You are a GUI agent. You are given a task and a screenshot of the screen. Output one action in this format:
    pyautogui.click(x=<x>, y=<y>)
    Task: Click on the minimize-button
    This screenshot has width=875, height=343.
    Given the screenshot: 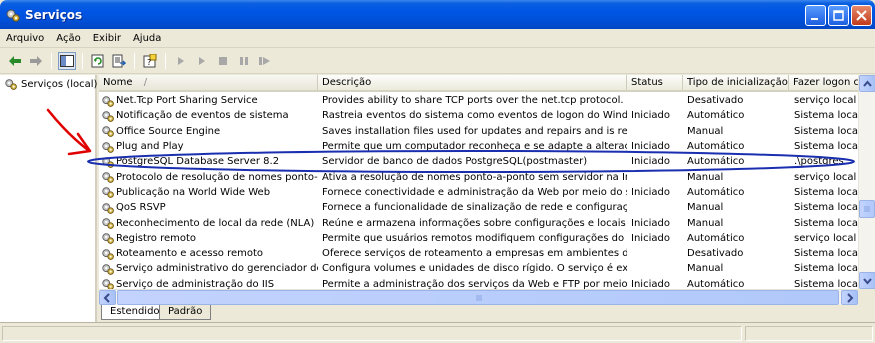 What is the action you would take?
    pyautogui.click(x=815, y=15)
    